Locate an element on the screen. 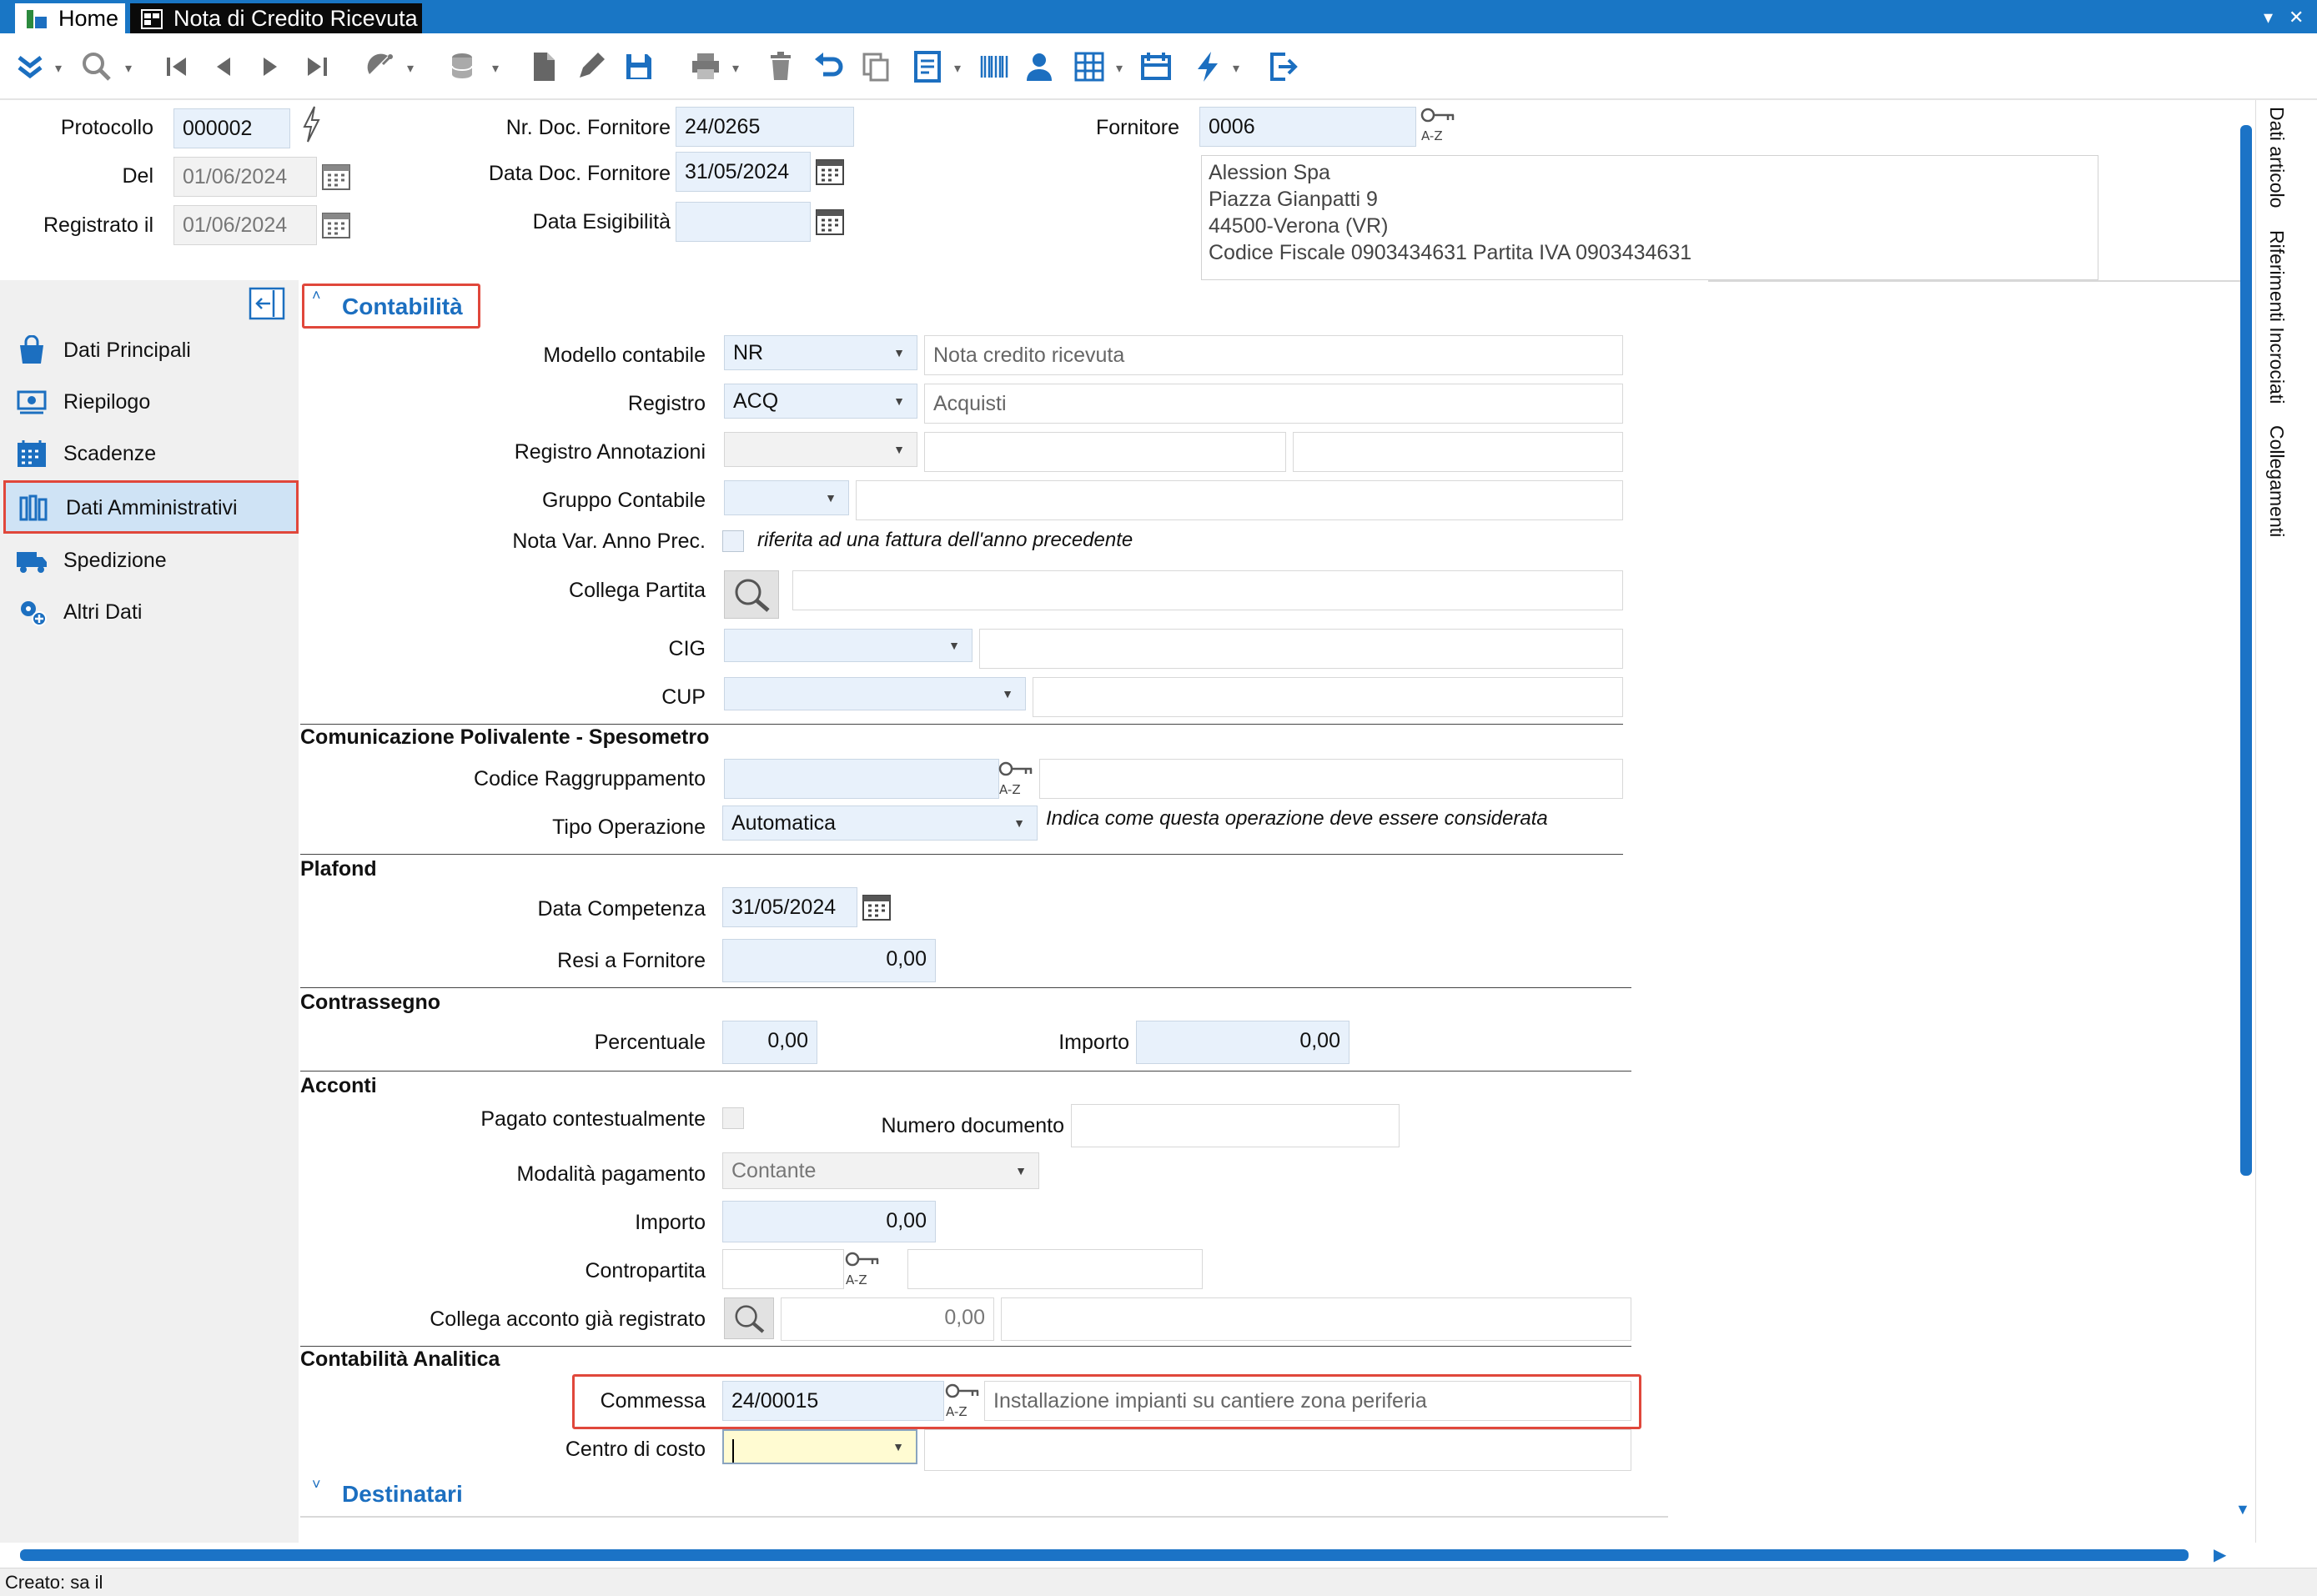  section-destinatari-title: Destinatari is located at coordinates (402, 1494).